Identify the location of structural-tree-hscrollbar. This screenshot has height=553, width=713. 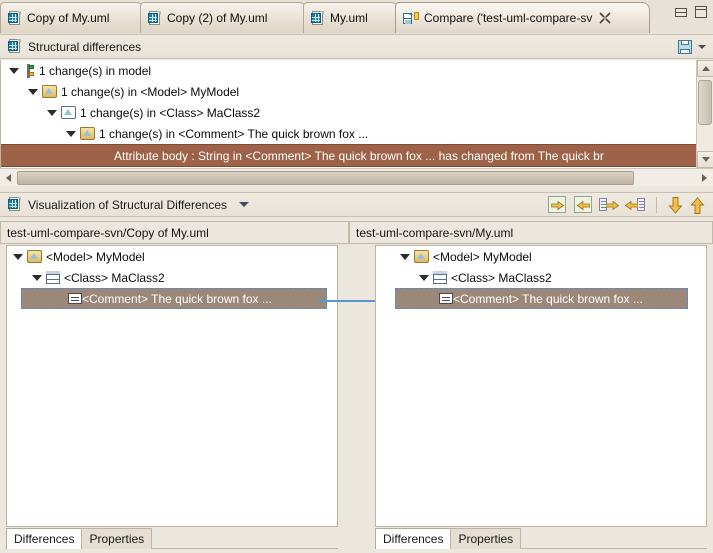
(356, 177).